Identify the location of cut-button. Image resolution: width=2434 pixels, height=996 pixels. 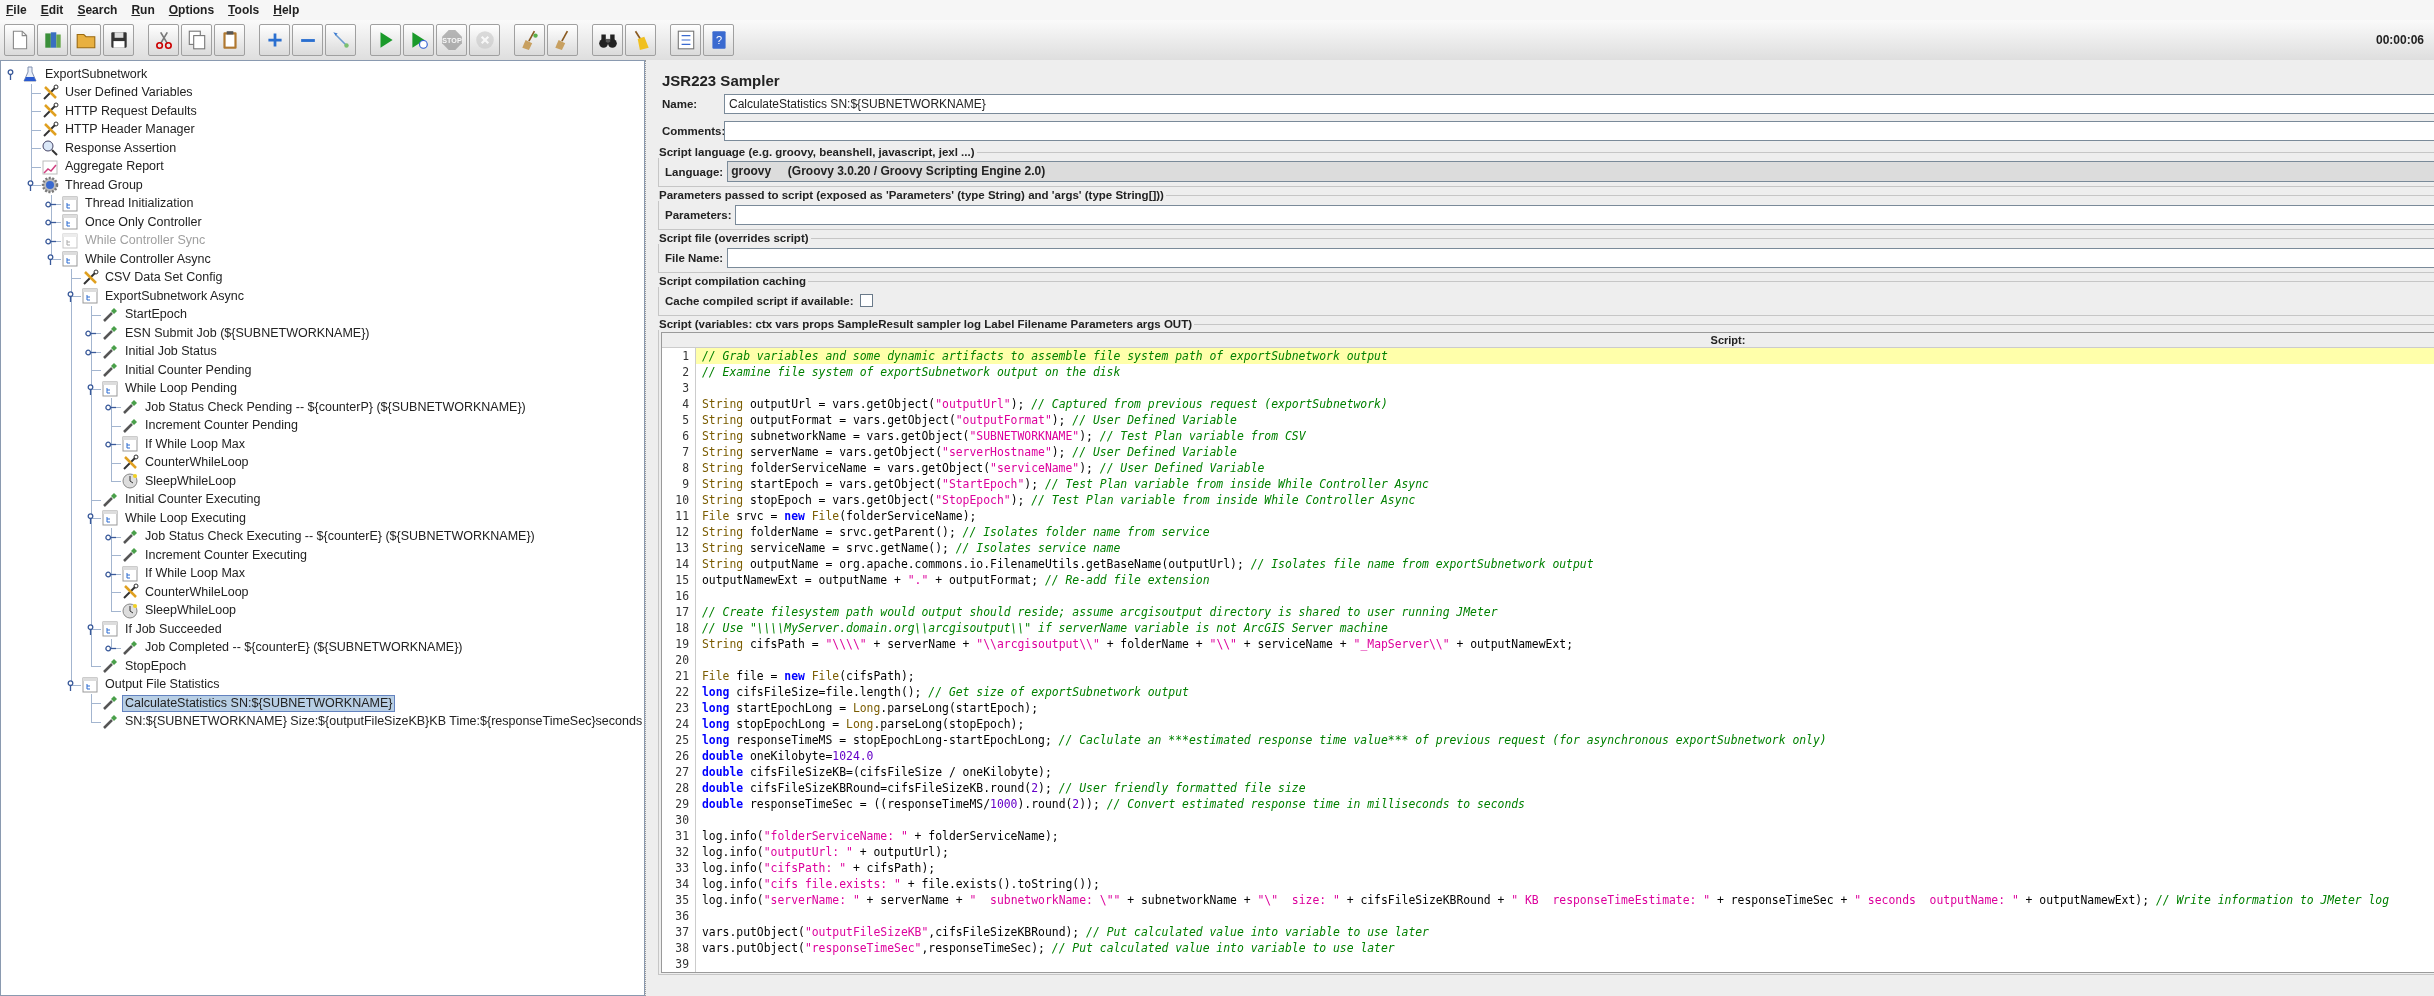
(163, 40).